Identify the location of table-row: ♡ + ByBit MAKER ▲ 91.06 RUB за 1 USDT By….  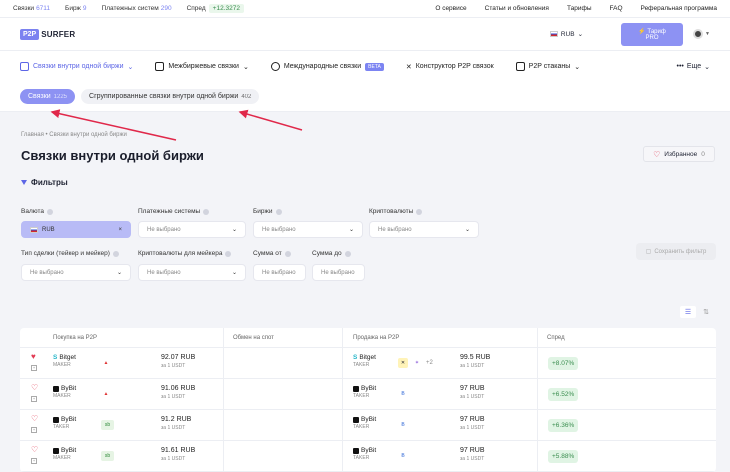
(368, 394).